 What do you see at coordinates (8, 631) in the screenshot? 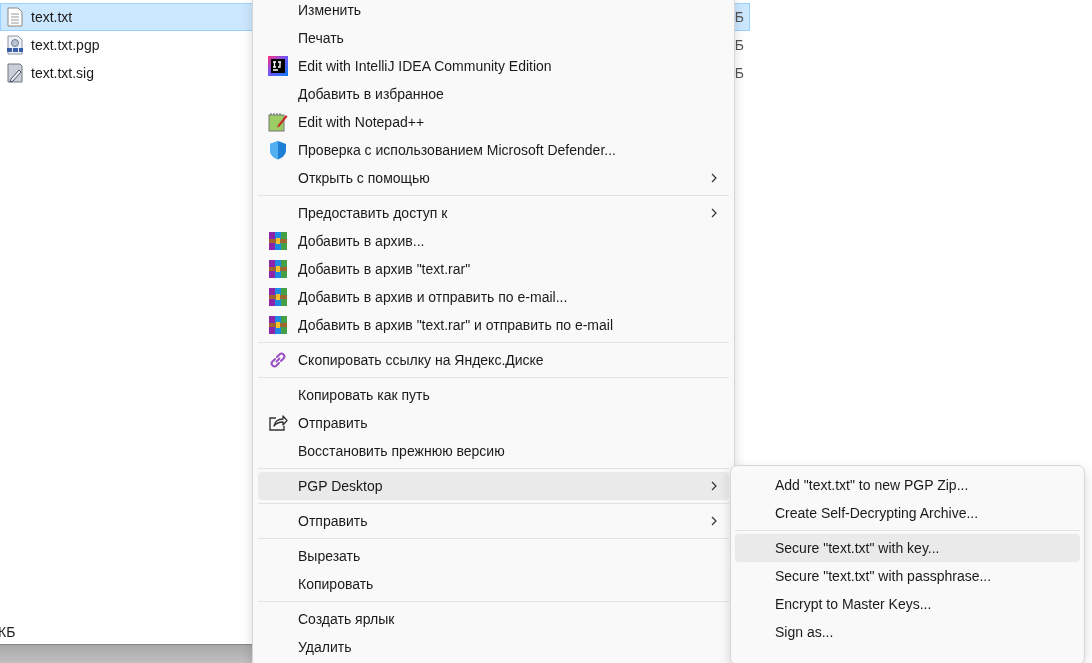
I see `status-text: КБ` at bounding box center [8, 631].